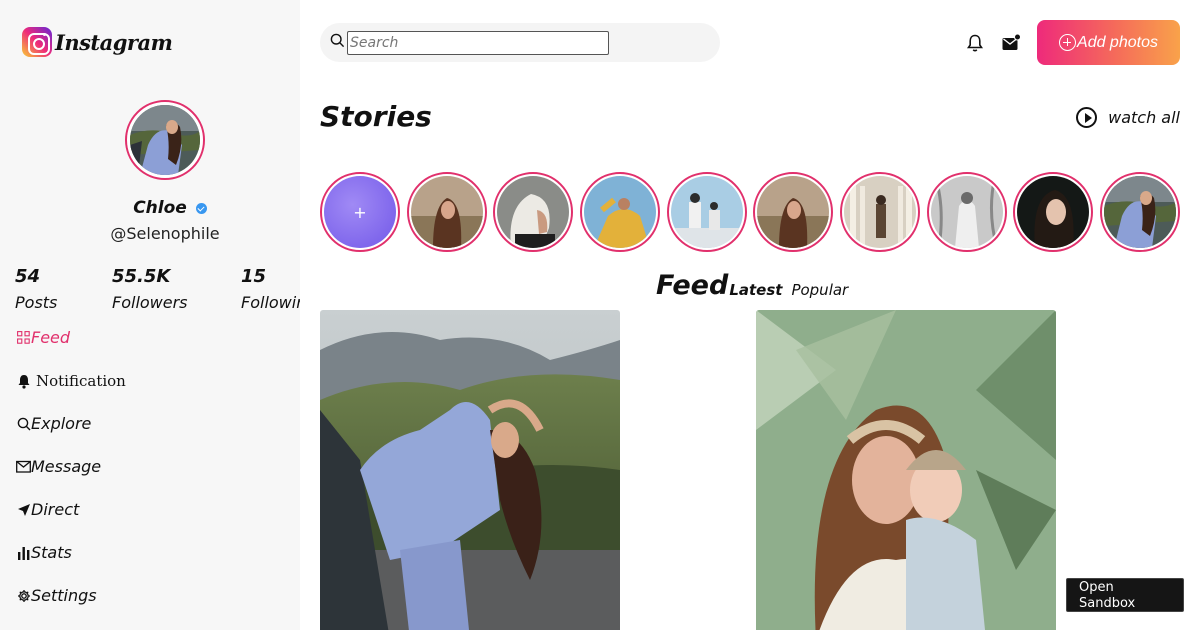  I want to click on search-bar, so click(520, 42).